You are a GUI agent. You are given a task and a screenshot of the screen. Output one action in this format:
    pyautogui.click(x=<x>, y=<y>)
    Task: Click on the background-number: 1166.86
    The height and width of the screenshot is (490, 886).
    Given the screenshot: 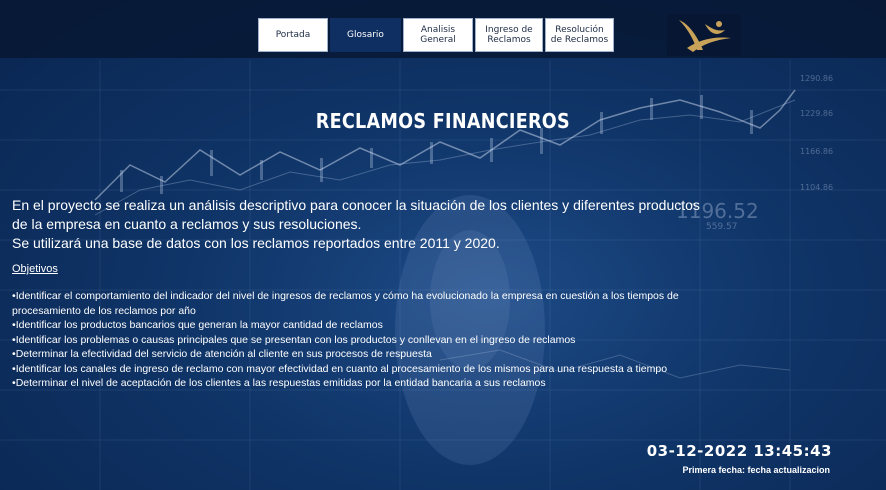 What is the action you would take?
    pyautogui.click(x=817, y=151)
    